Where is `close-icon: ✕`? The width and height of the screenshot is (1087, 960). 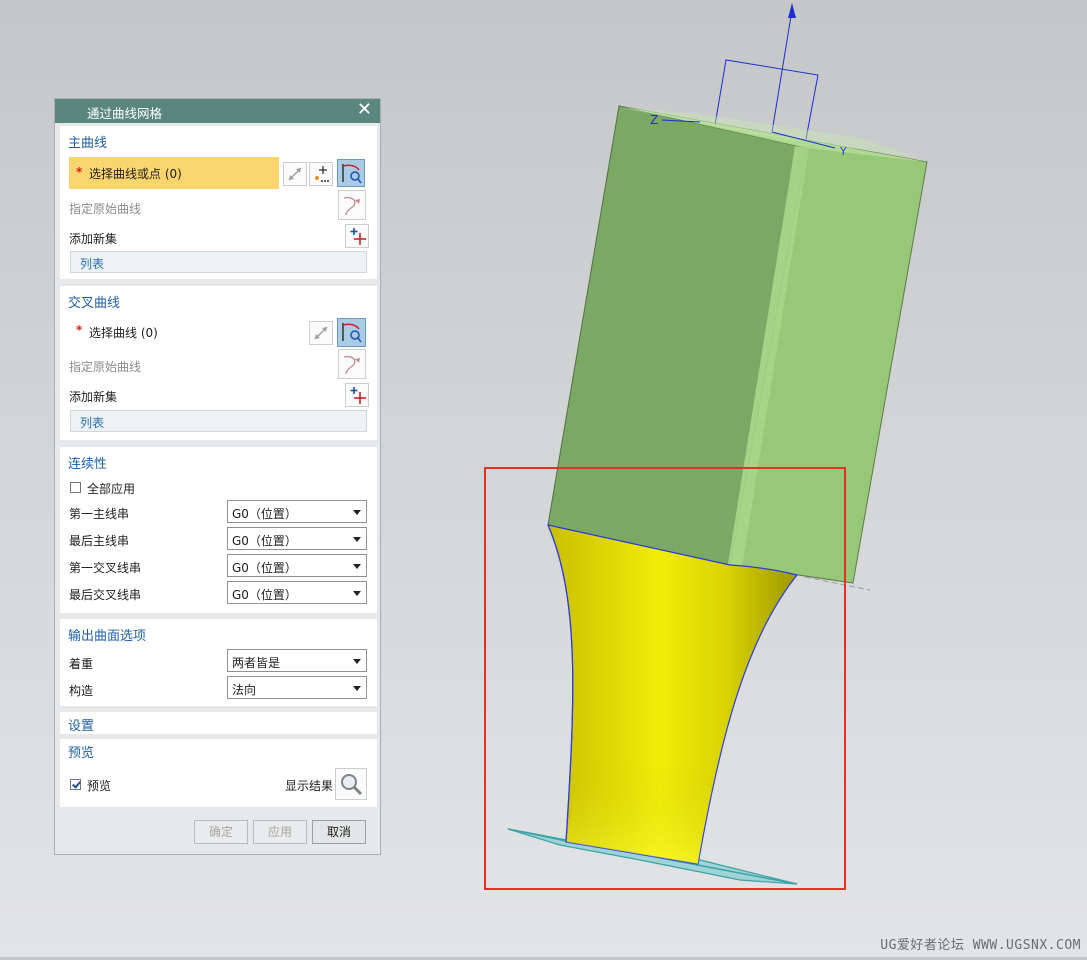
close-icon: ✕ is located at coordinates (364, 110).